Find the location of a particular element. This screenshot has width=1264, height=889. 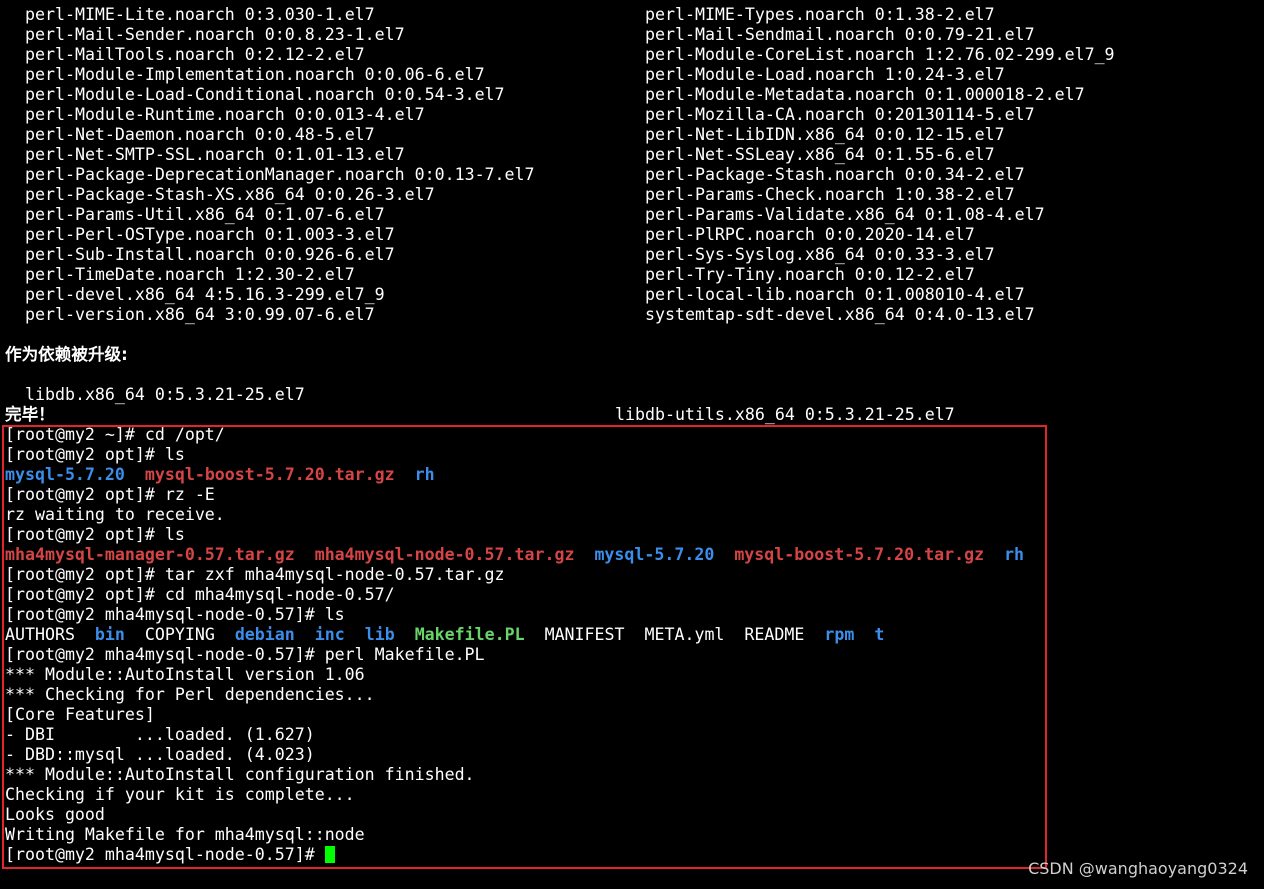

package-entry: perl-Try-Tiny.noarch 0:0.12-2.el7 is located at coordinates (810, 274).